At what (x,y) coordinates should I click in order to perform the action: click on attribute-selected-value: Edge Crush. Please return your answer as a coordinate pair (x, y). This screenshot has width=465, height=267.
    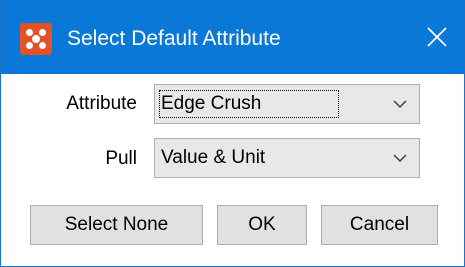
    Looking at the image, I should click on (249, 104).